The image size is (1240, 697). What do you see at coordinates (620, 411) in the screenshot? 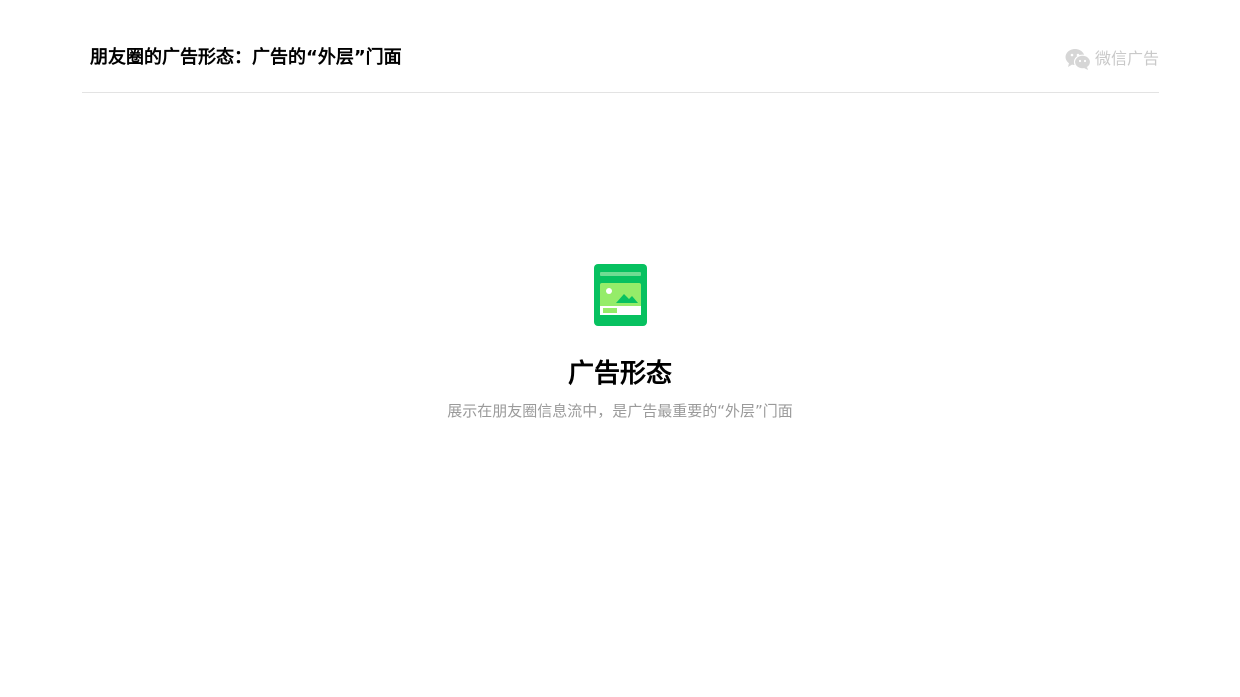
I see `hero-subtitle: 展示在朋友圈信息流中，是广告最重要的“外层”门面` at bounding box center [620, 411].